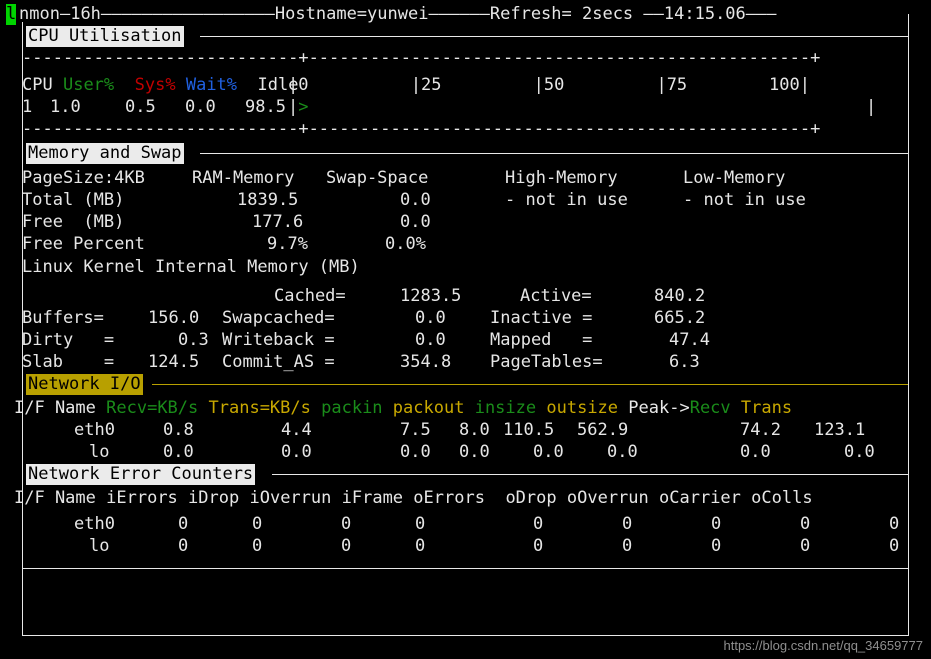  What do you see at coordinates (431, 296) in the screenshot?
I see `kernel-v2-0: 1283.5` at bounding box center [431, 296].